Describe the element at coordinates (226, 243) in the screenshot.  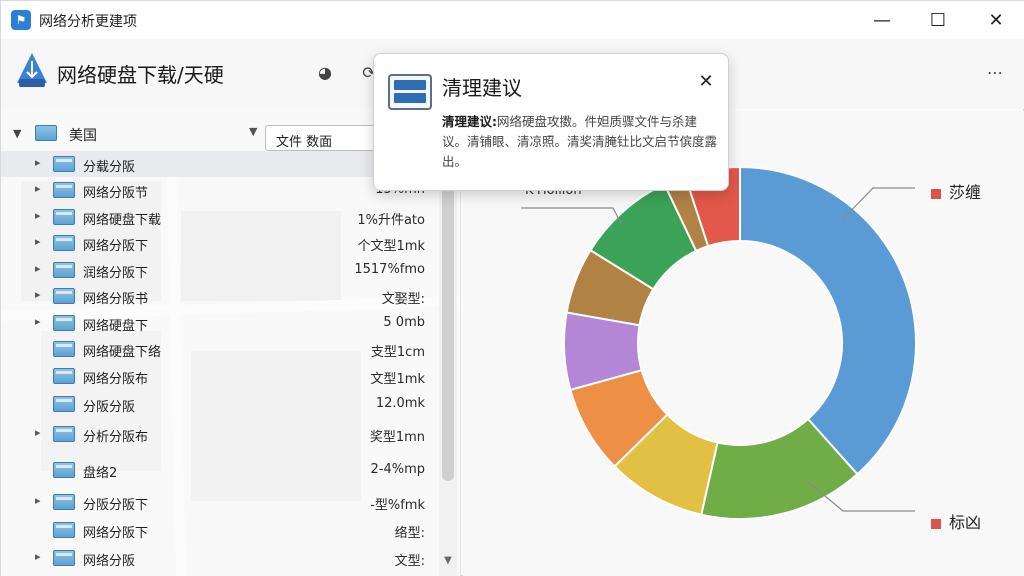
I see `folder-row: ▸ 网络分阪下 个文型1mk` at that location.